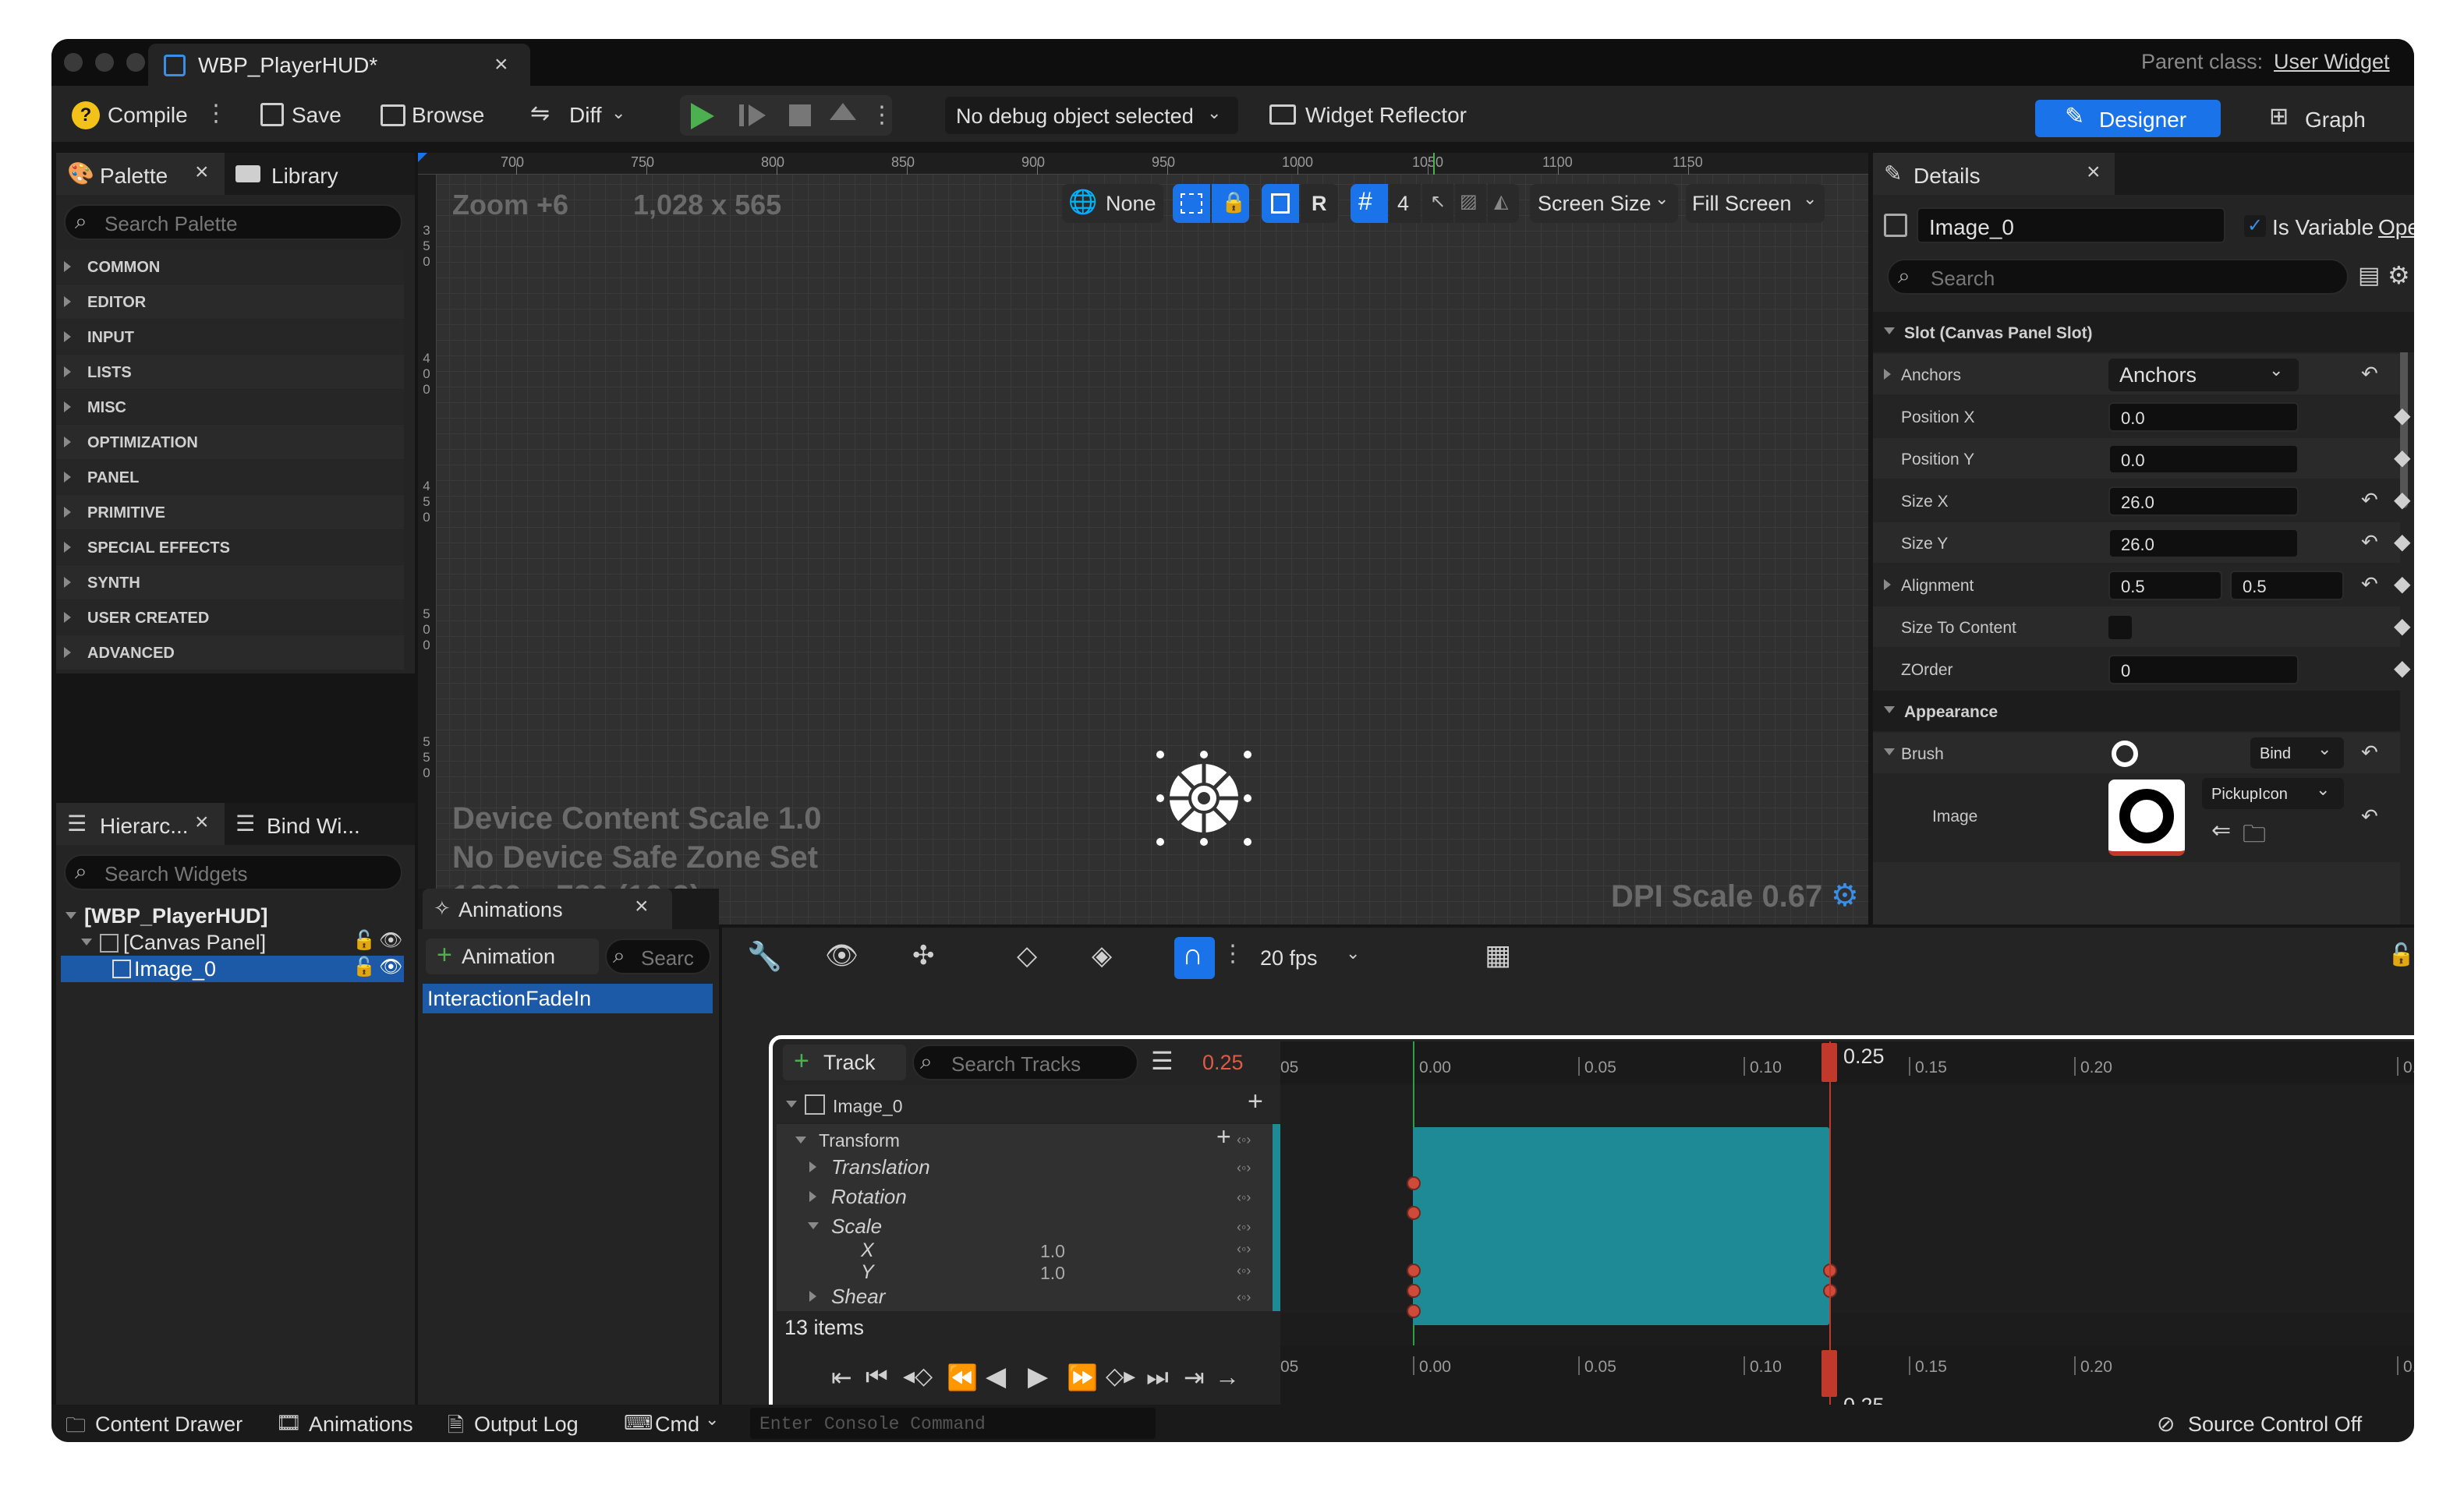 The image size is (2464, 1506). What do you see at coordinates (1370, 203) in the screenshot?
I see `grid-snap-button: #` at bounding box center [1370, 203].